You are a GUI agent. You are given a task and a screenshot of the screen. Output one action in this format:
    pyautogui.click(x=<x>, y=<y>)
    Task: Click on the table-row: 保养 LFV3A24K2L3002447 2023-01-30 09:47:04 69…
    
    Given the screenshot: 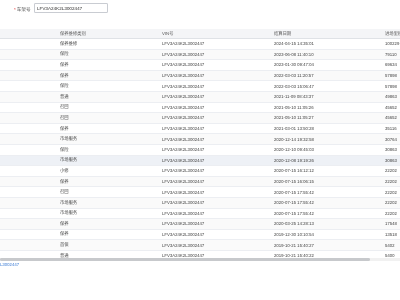 What is the action you would take?
    pyautogui.click(x=200, y=65)
    